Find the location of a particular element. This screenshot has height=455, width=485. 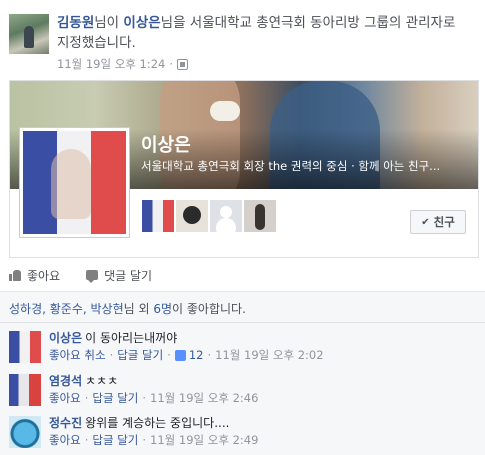

friend-button: ✔ 친구 is located at coordinates (438, 222).